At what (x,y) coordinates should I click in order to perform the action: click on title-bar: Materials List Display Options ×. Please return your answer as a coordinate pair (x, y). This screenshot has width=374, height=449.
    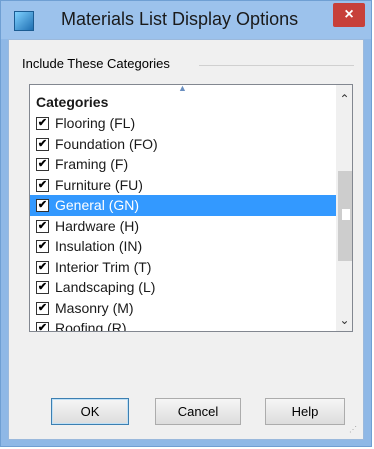
    Looking at the image, I should click on (186, 20).